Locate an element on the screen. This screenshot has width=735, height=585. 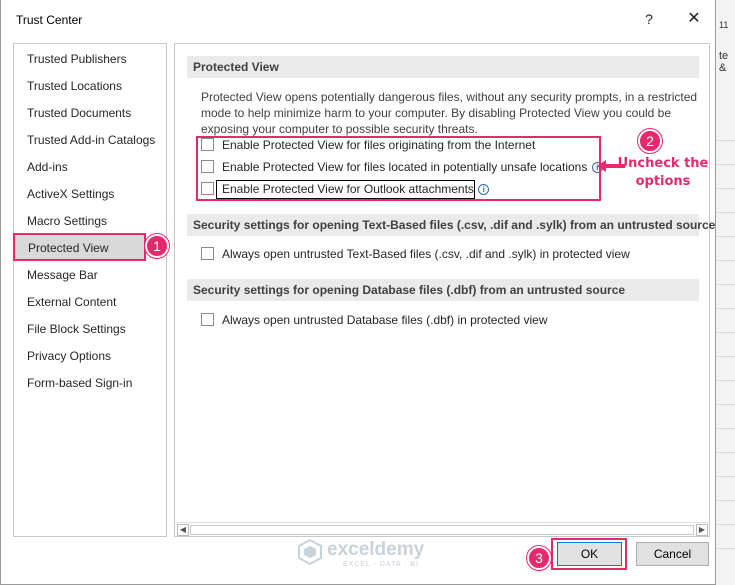
sidebar-item-trusted-addin-catalogs: Trusted Add-in Catalogs is located at coordinates (91, 140).